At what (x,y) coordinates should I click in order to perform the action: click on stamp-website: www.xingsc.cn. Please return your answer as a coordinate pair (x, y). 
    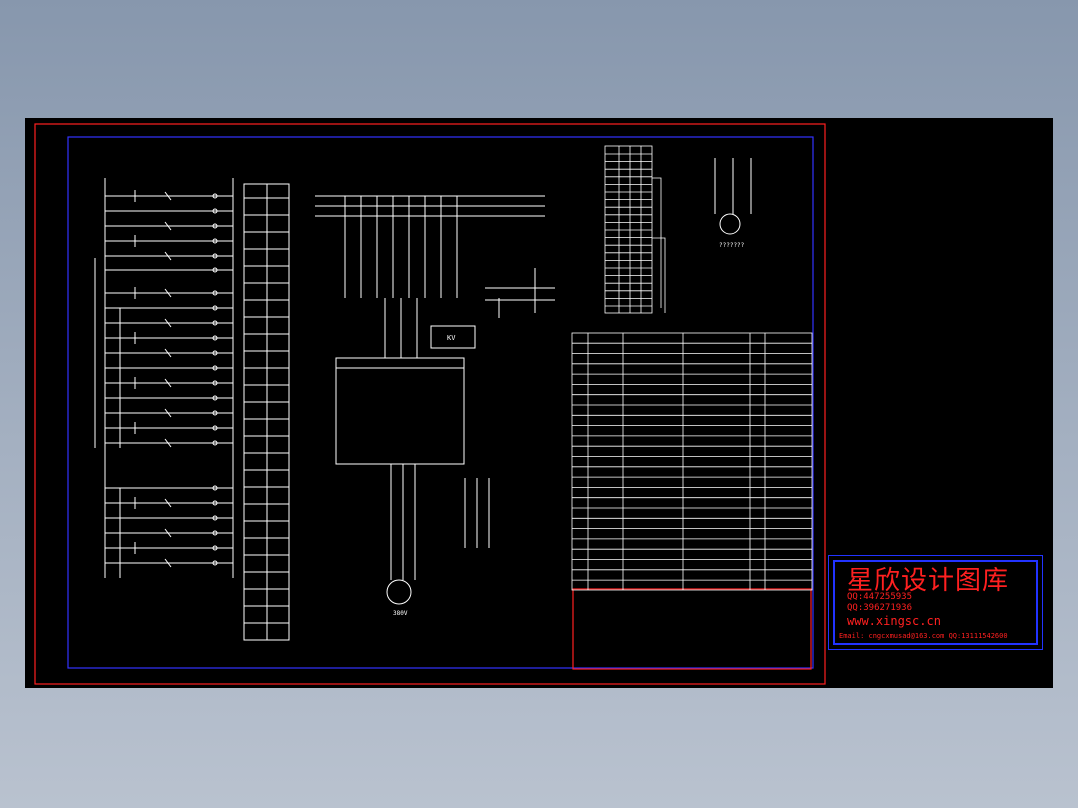
    Looking at the image, I should click on (894, 621).